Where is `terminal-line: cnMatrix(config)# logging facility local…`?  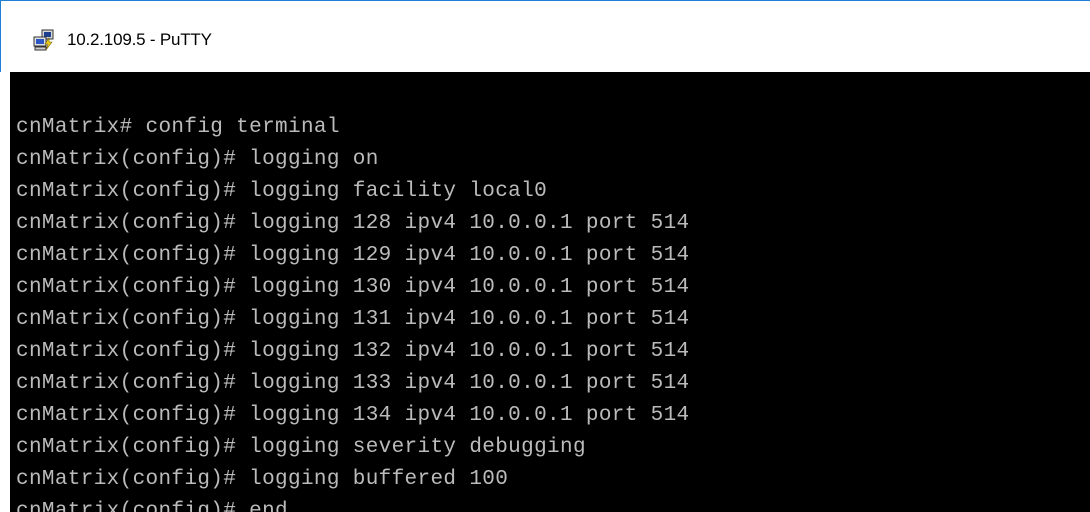
terminal-line: cnMatrix(config)# logging facility local… is located at coordinates (282, 191).